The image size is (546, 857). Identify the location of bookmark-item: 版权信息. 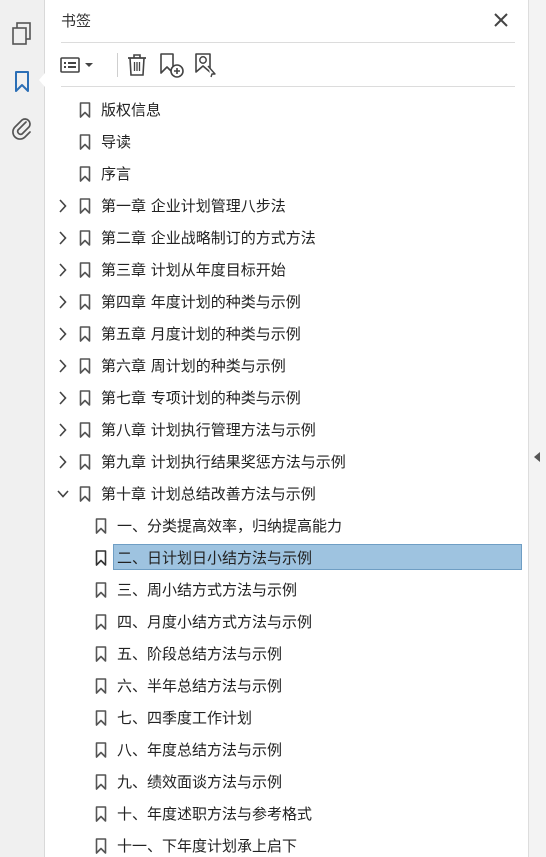
(286, 110).